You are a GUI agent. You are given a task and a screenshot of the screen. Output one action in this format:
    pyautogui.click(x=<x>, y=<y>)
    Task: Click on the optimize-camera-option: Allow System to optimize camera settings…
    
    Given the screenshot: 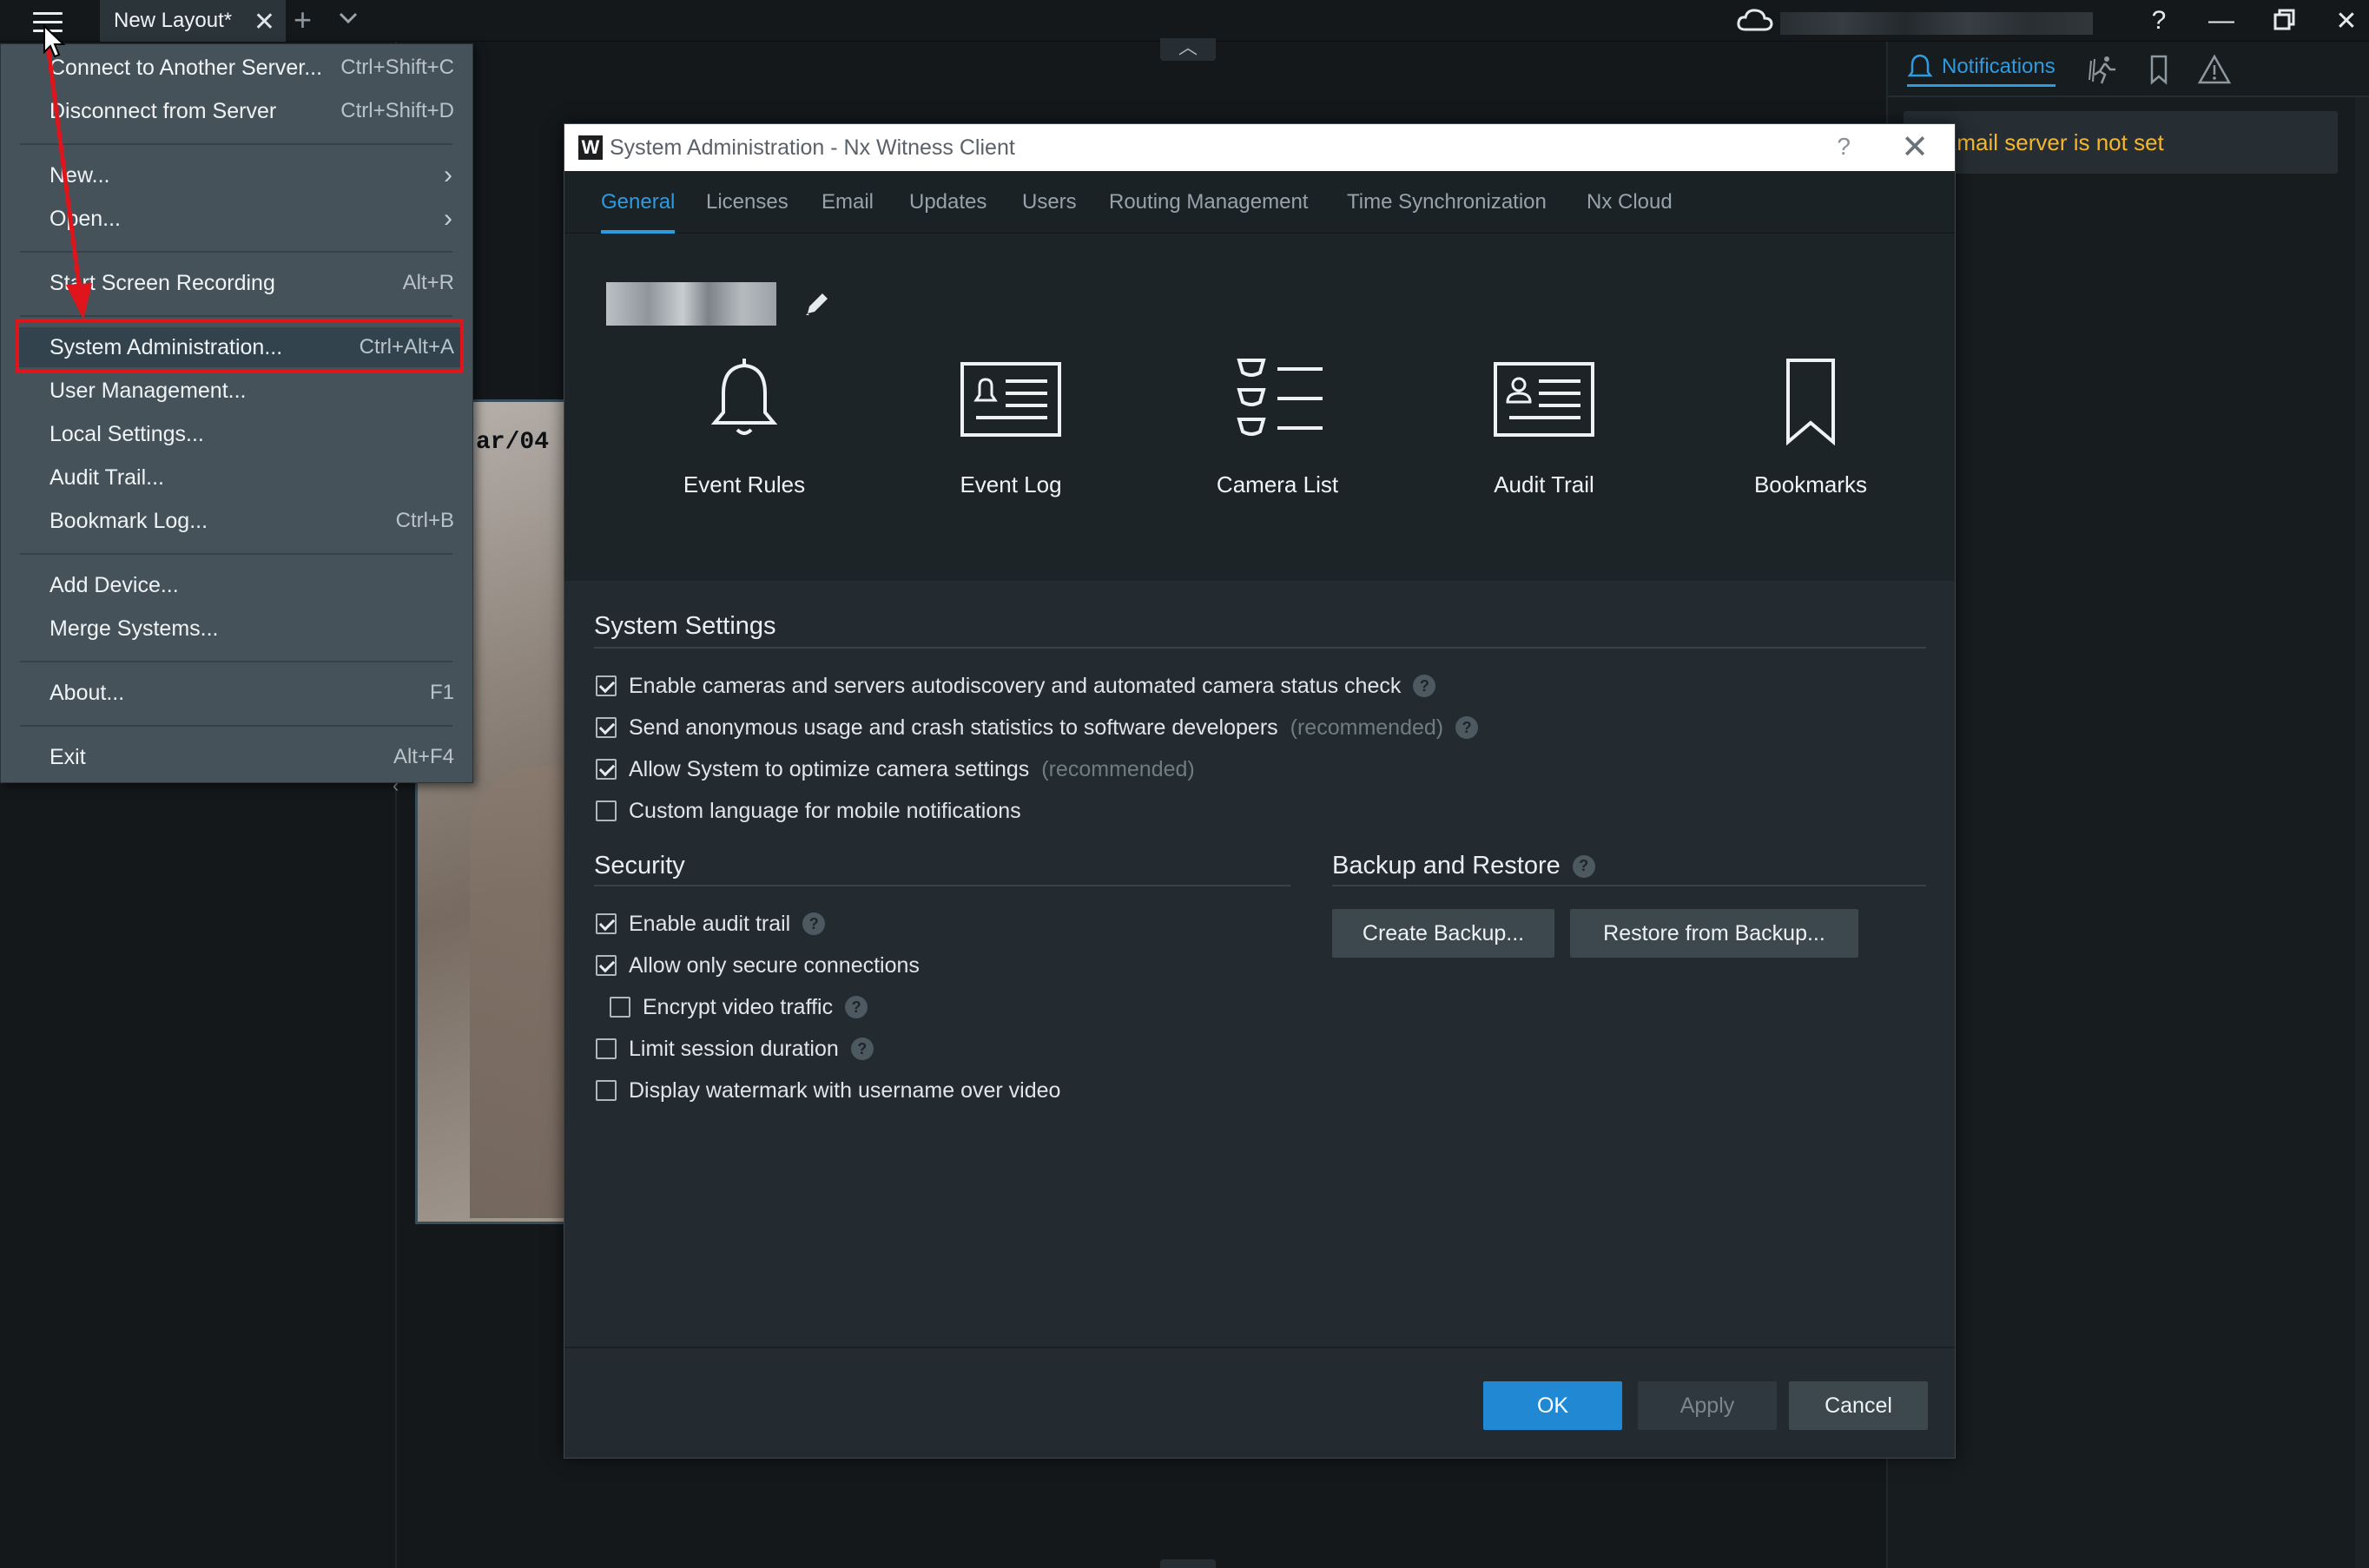 What is the action you would take?
    pyautogui.click(x=895, y=769)
    